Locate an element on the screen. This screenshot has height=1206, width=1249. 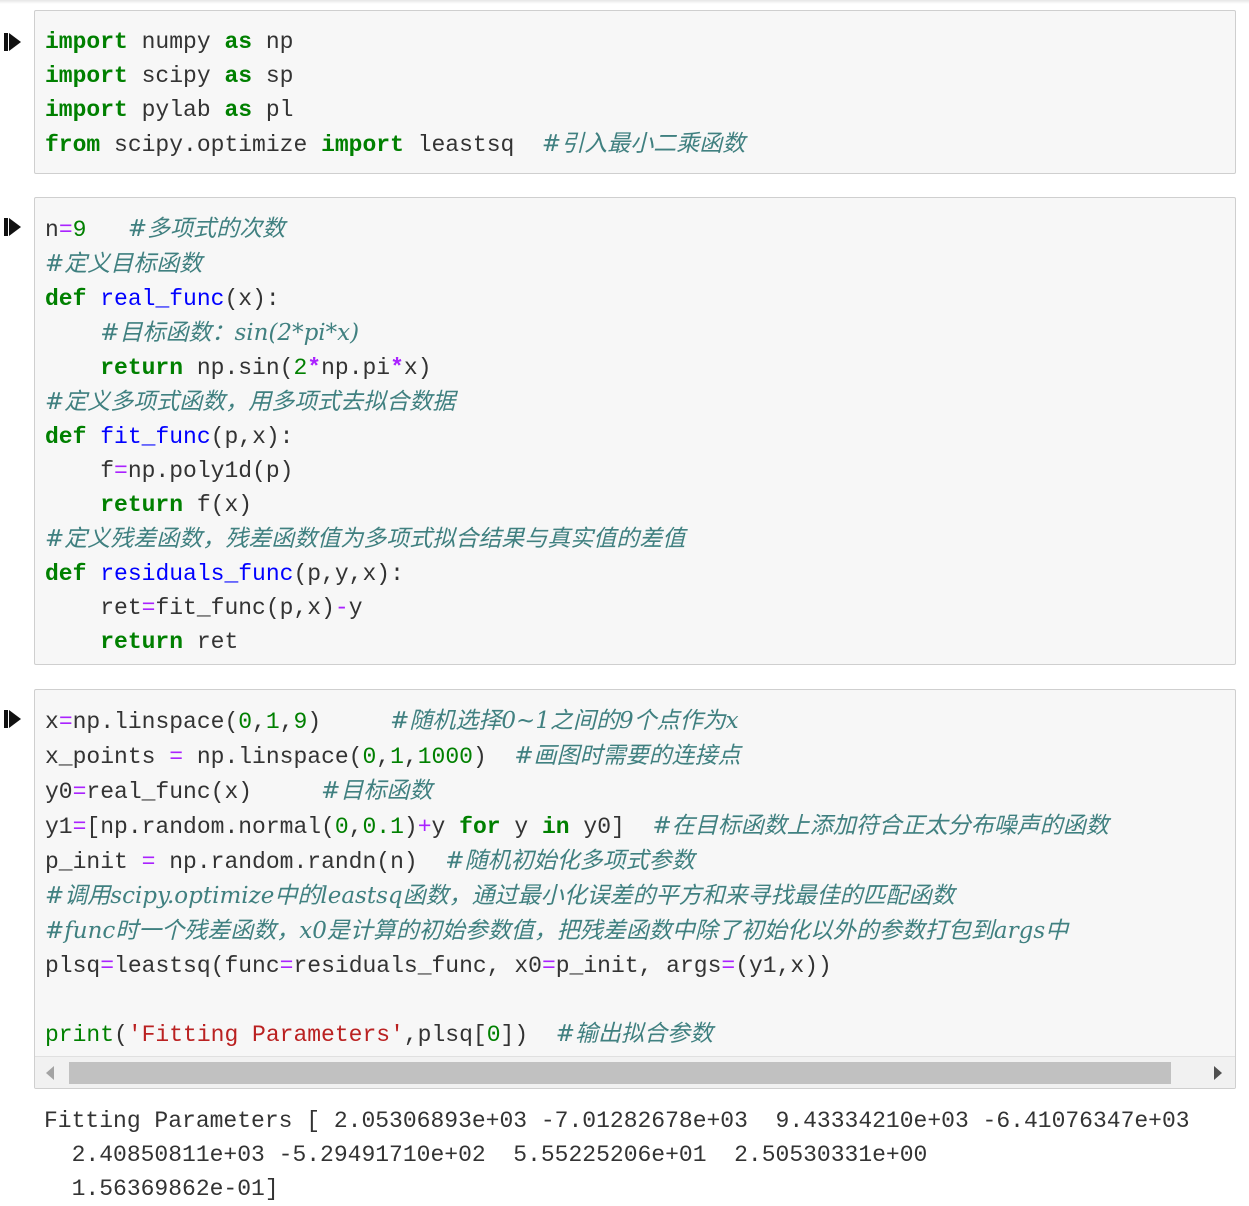
code-token: residuals_func, x0 is located at coordinates (417, 966).